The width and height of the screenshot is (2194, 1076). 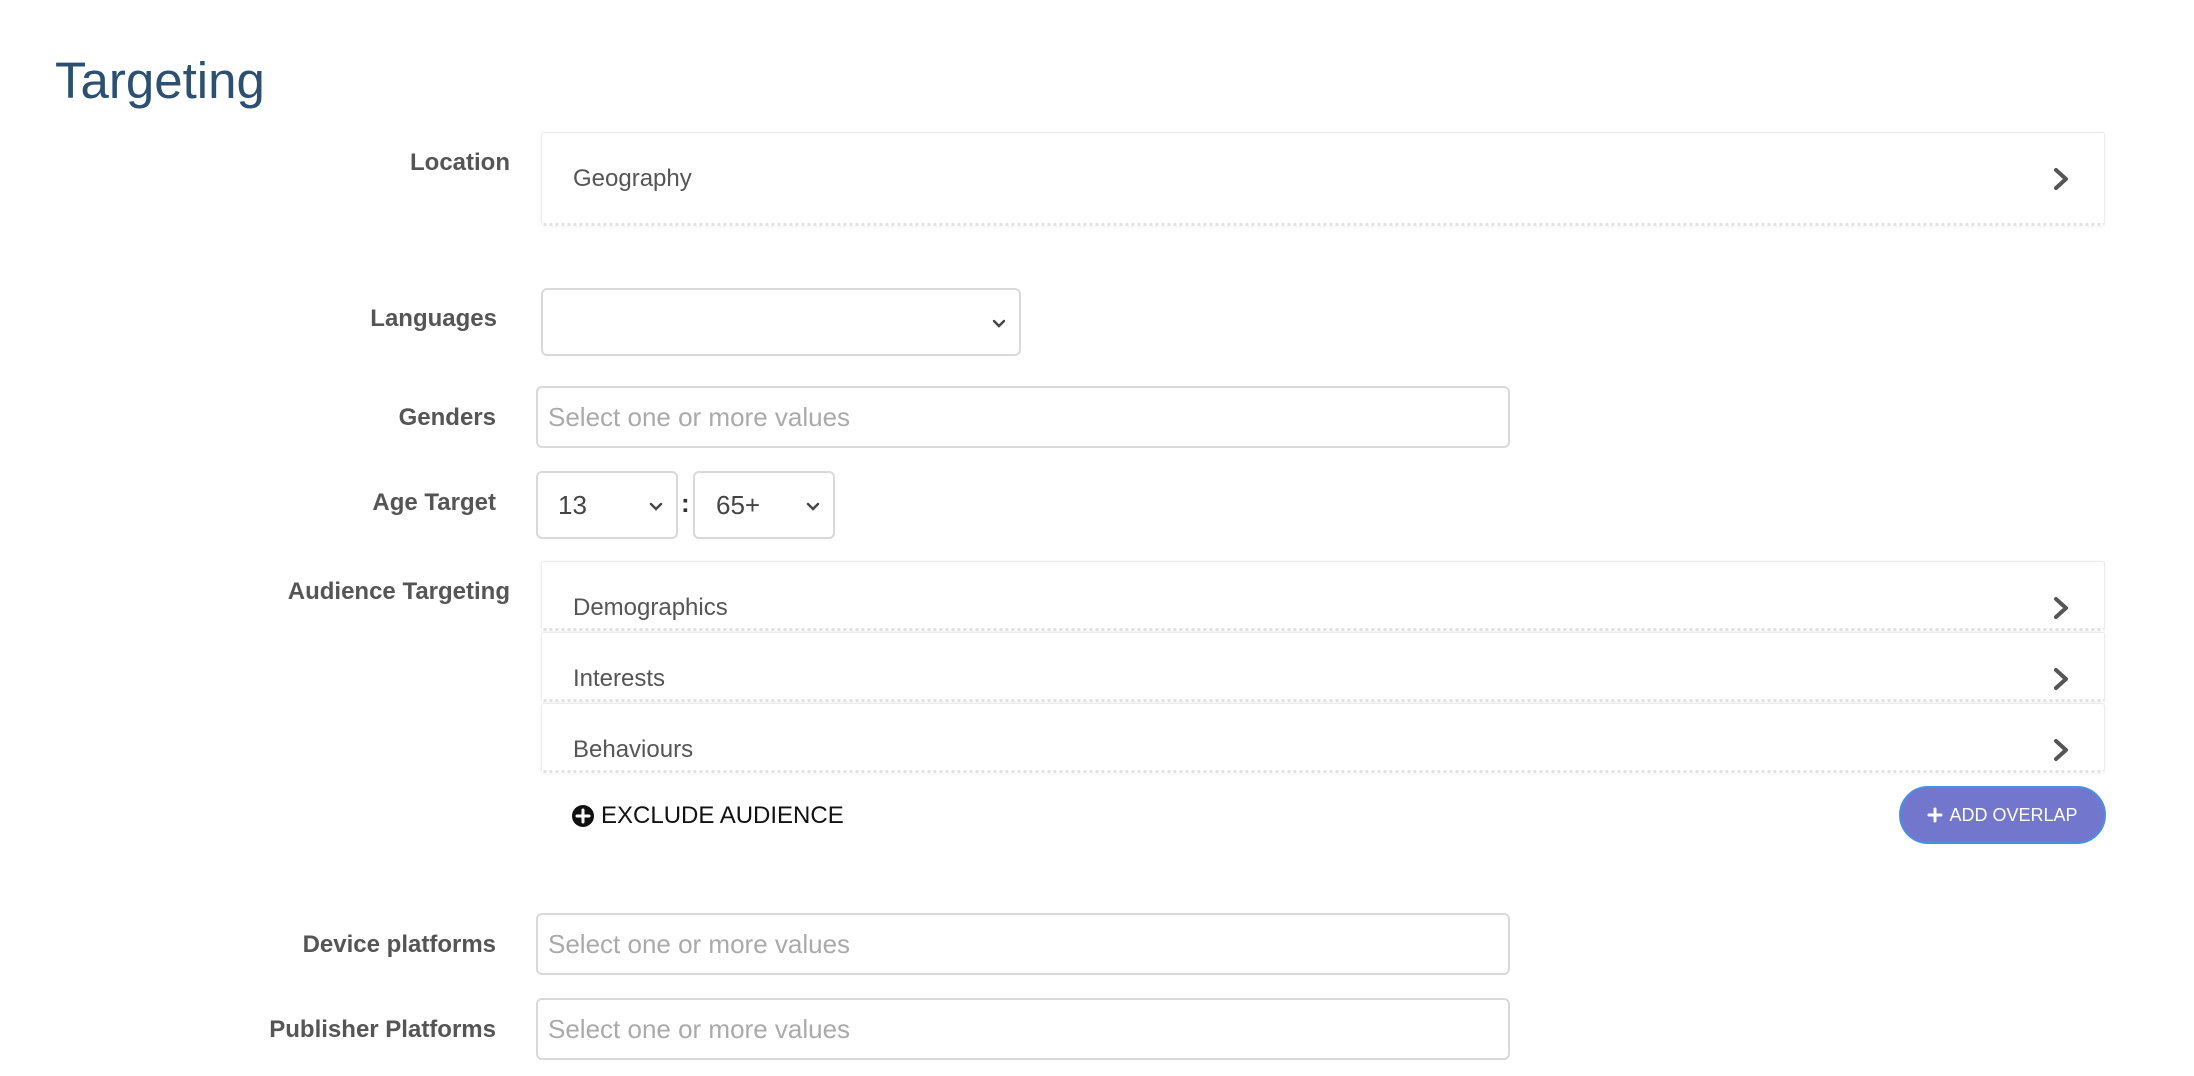 What do you see at coordinates (1023, 417) in the screenshot?
I see `genders-input` at bounding box center [1023, 417].